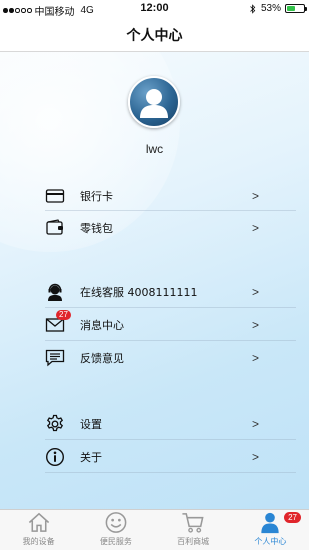 This screenshot has width=320, height=550. I want to click on page-title: 个人中心, so click(154, 35).